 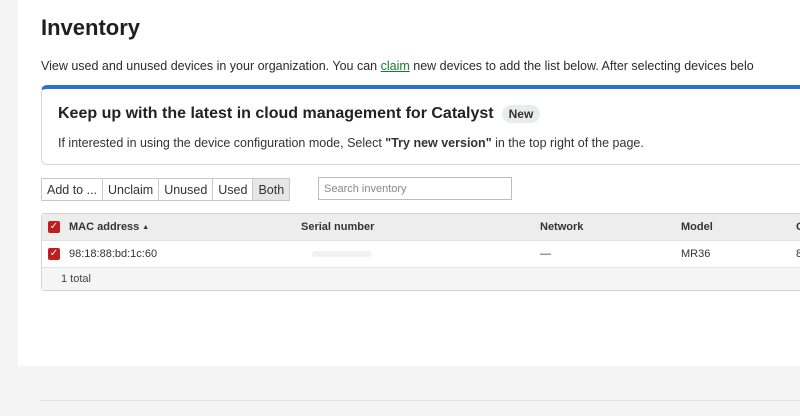 What do you see at coordinates (146, 227) in the screenshot?
I see `sort-asc-icon: ▲` at bounding box center [146, 227].